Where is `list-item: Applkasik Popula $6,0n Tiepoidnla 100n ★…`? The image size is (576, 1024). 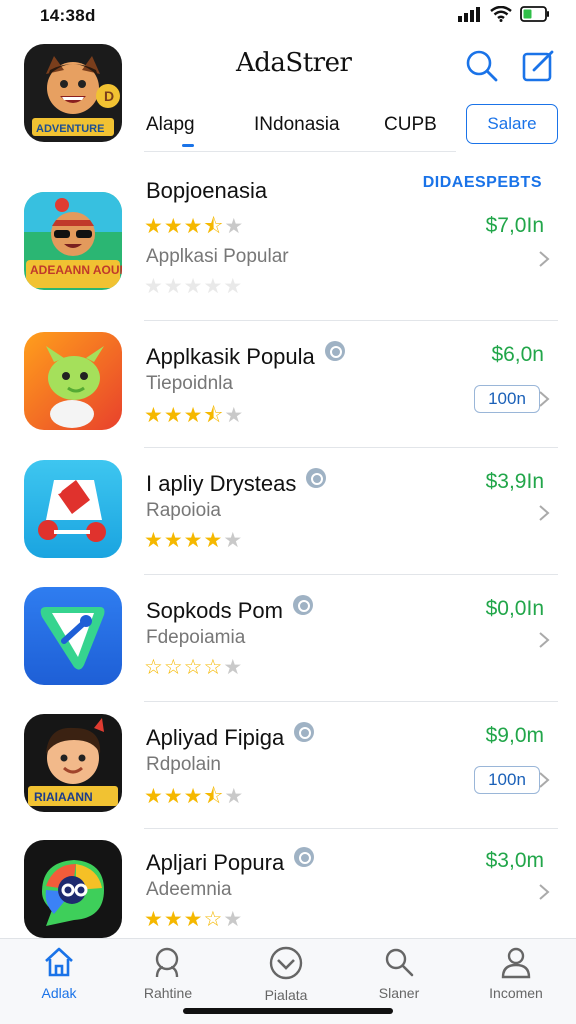 list-item: Applkasik Popula $6,0n Tiepoidnla 100n ★… is located at coordinates (288, 384).